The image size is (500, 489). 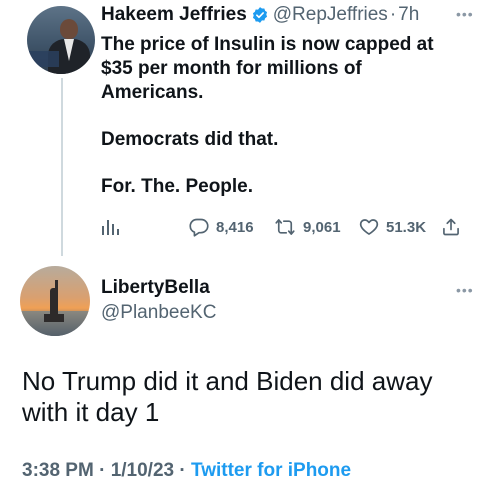 What do you see at coordinates (231, 68) in the screenshot?
I see `tweet-line: $35 per month for millions of` at bounding box center [231, 68].